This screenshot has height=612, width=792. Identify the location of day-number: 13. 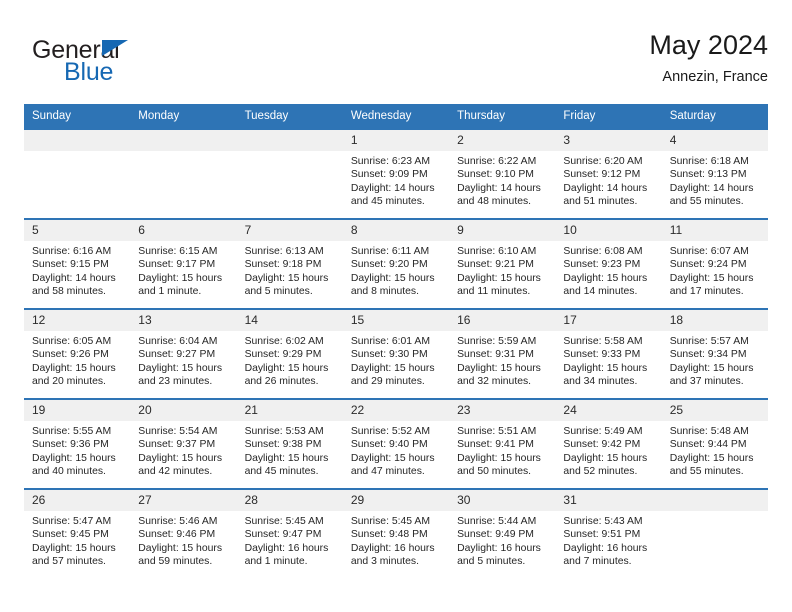
(183, 320).